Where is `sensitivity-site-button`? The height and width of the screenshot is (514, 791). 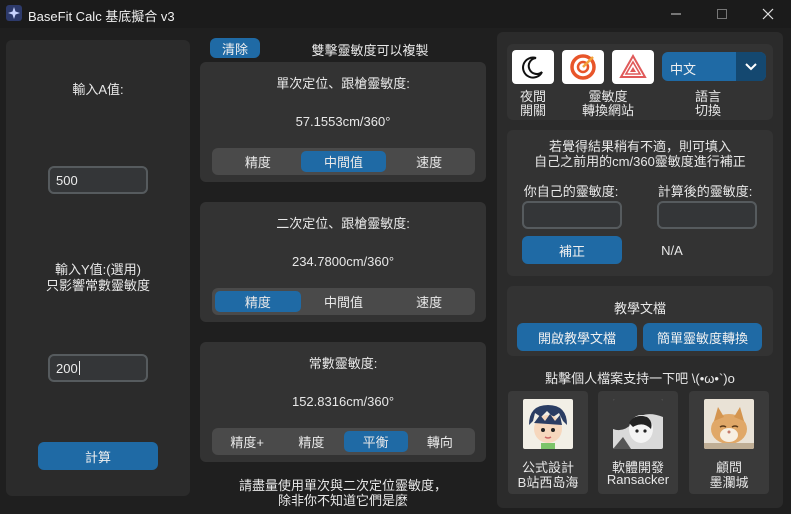 sensitivity-site-button is located at coordinates (583, 67).